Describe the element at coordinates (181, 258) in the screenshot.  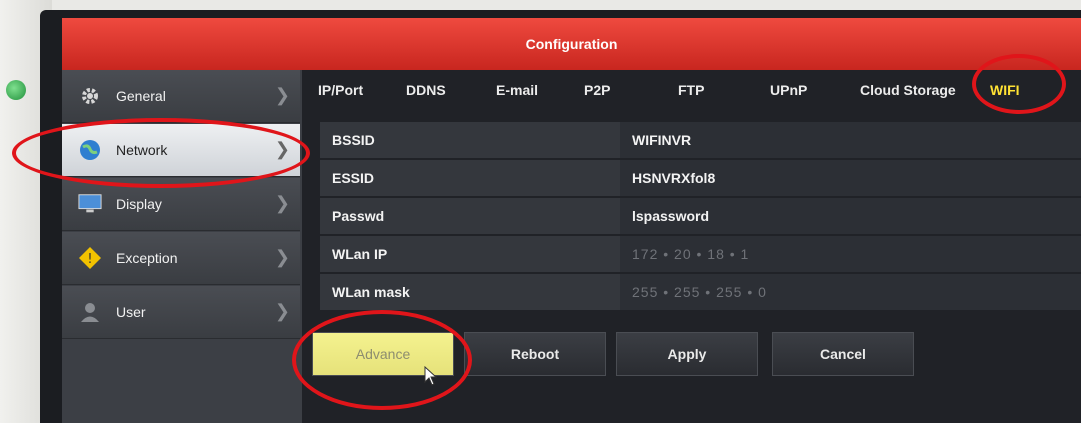
I see `sidebar-item-exception: ! Exception ❯` at that location.